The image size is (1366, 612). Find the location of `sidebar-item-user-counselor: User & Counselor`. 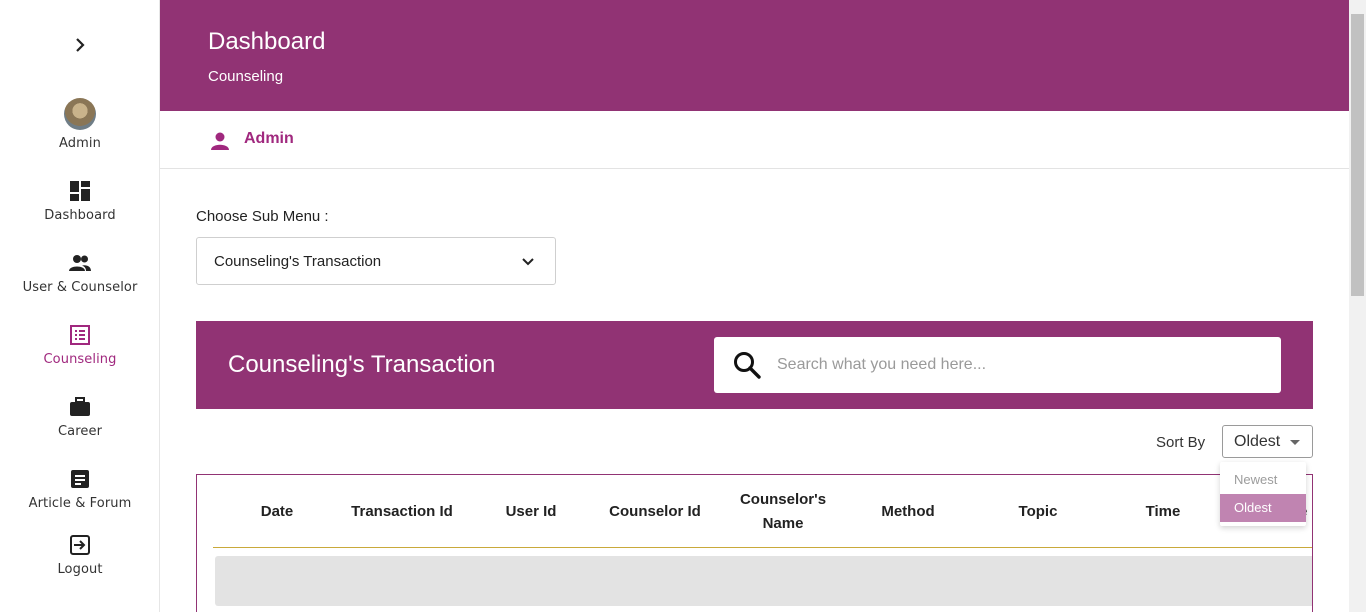

sidebar-item-user-counselor: User & Counselor is located at coordinates (80, 273).